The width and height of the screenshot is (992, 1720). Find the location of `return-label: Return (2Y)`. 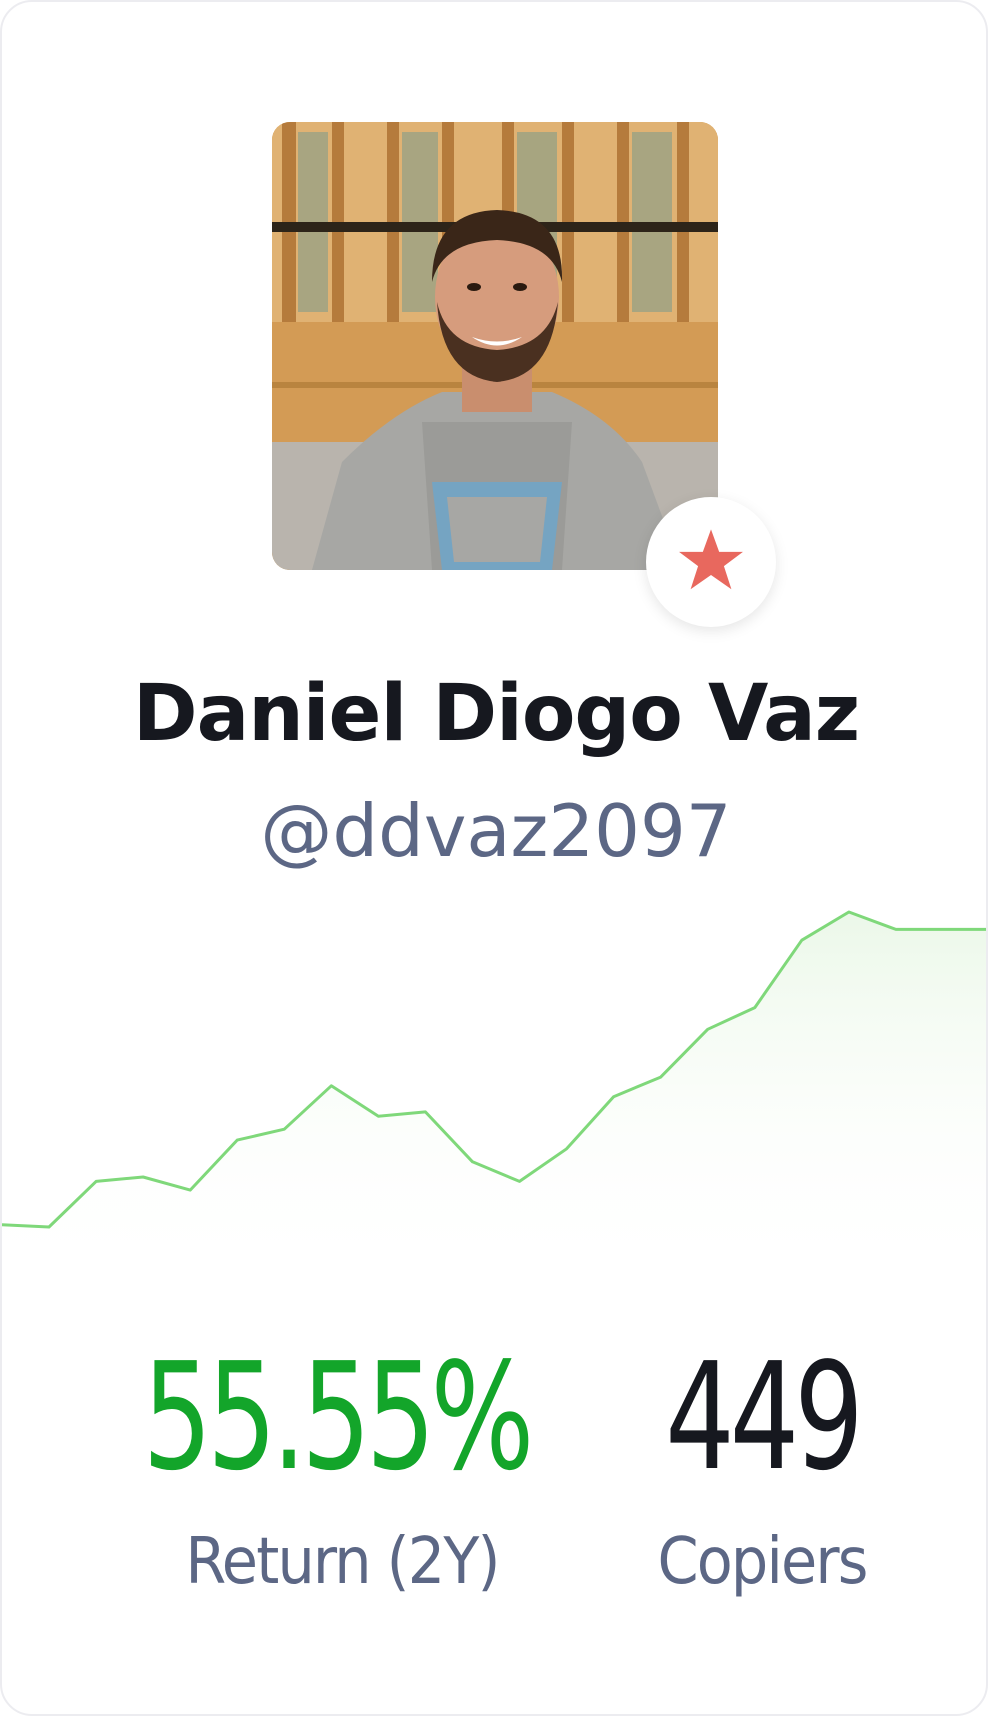

return-label: Return (2Y) is located at coordinates (342, 1562).